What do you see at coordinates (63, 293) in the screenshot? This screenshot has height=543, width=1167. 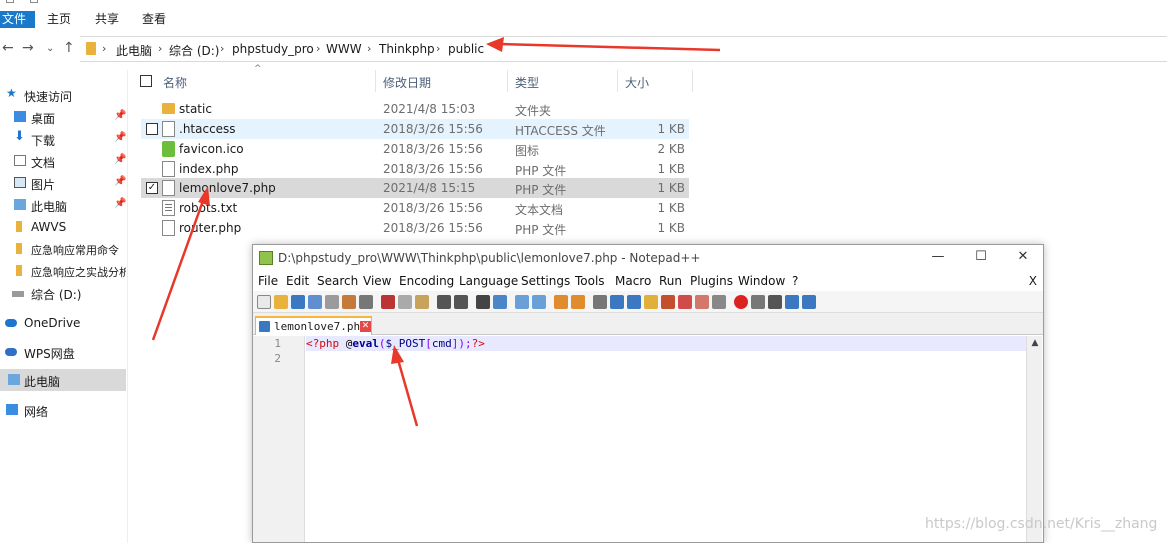 I see `nav-item-drive-d: 综合 (D:)` at bounding box center [63, 293].